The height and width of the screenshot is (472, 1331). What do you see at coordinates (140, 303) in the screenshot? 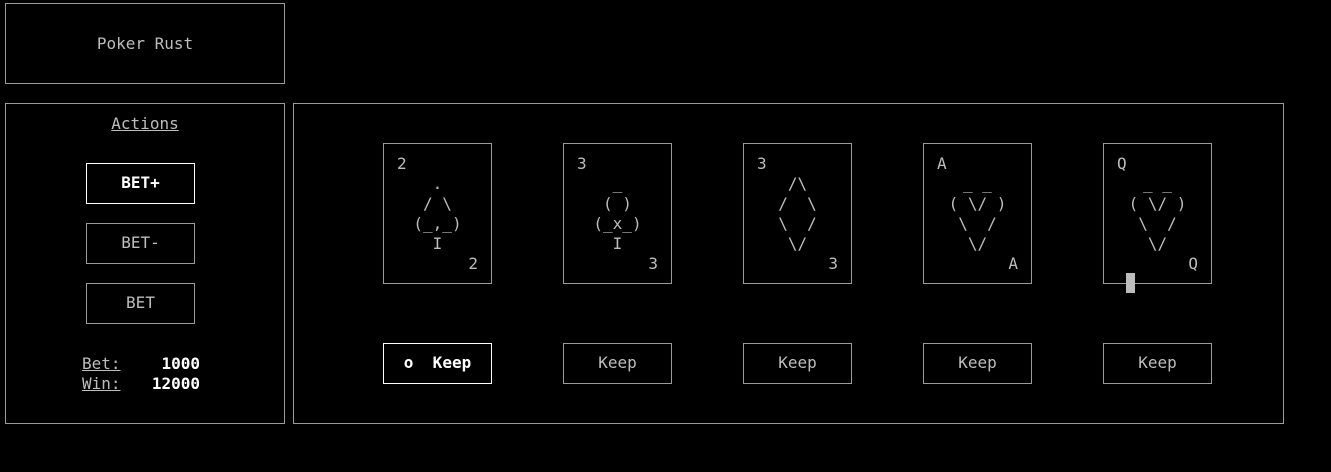
I see `bet-button: BET` at bounding box center [140, 303].